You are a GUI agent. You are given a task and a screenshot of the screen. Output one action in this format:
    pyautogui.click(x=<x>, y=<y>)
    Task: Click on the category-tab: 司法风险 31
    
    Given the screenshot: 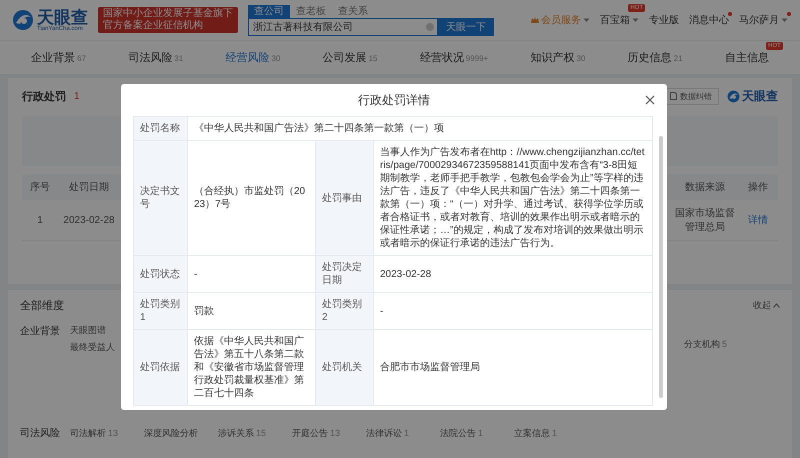 What is the action you would take?
    pyautogui.click(x=156, y=57)
    